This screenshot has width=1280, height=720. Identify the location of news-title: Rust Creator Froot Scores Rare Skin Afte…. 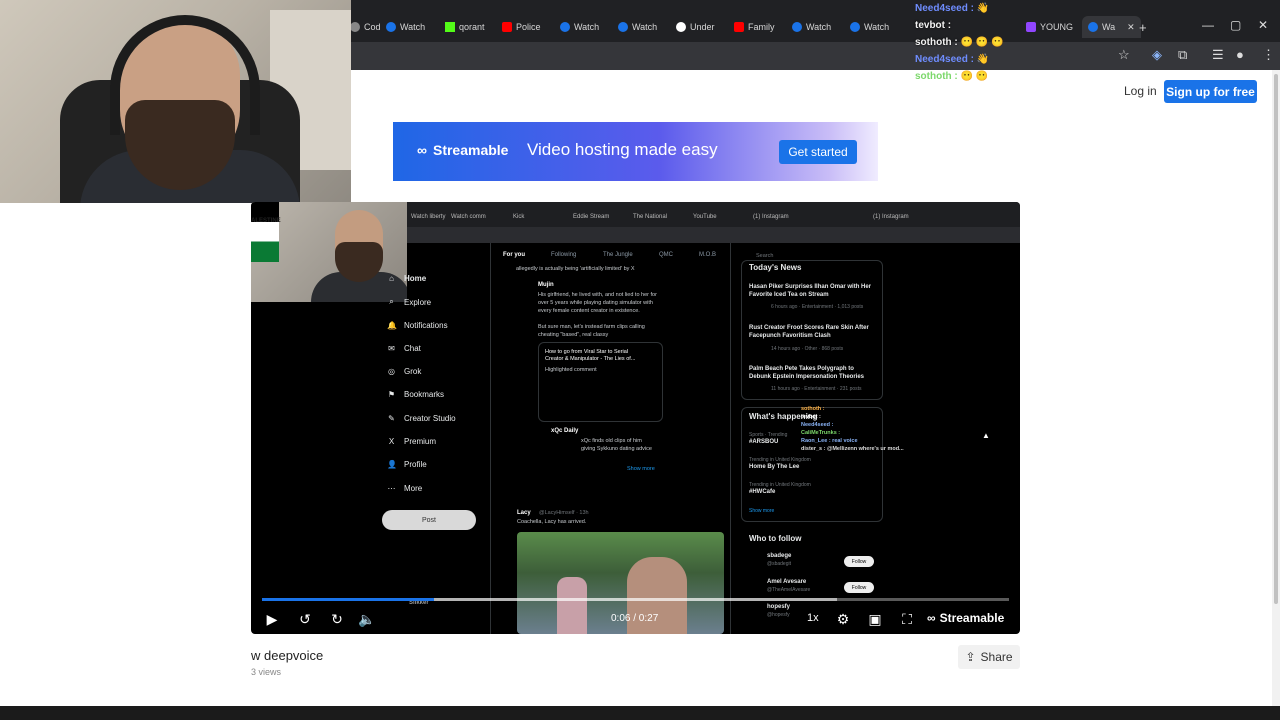
(809, 328).